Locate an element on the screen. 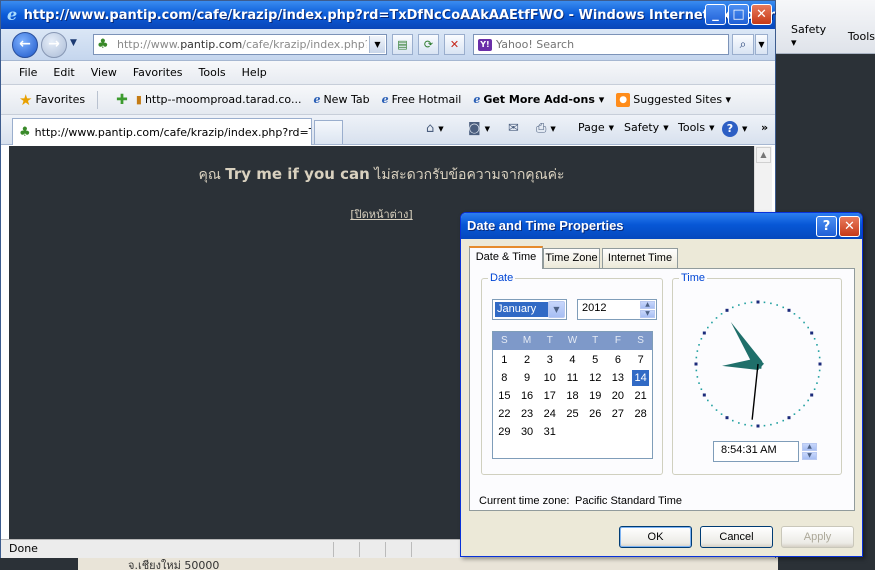  background-safety-menu: Safety ▾ is located at coordinates (812, 36).